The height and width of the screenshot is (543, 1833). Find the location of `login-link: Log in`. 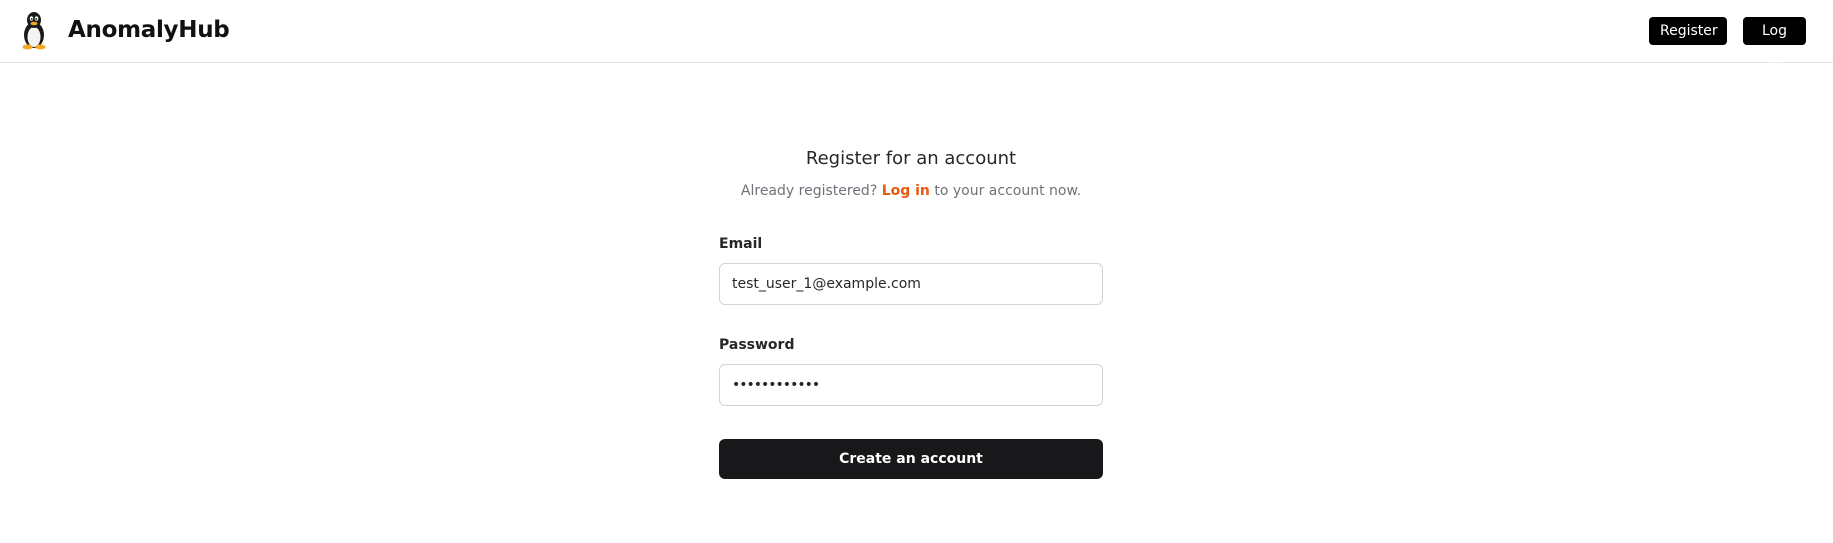

login-link: Log in is located at coordinates (906, 191).